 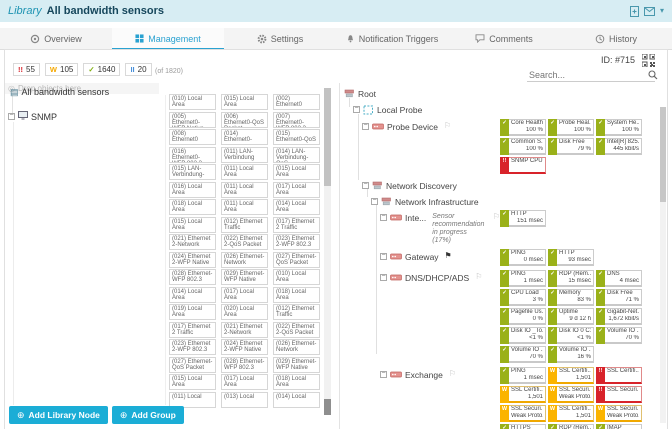 What do you see at coordinates (634, 11) in the screenshot?
I see `create-report-icon` at bounding box center [634, 11].